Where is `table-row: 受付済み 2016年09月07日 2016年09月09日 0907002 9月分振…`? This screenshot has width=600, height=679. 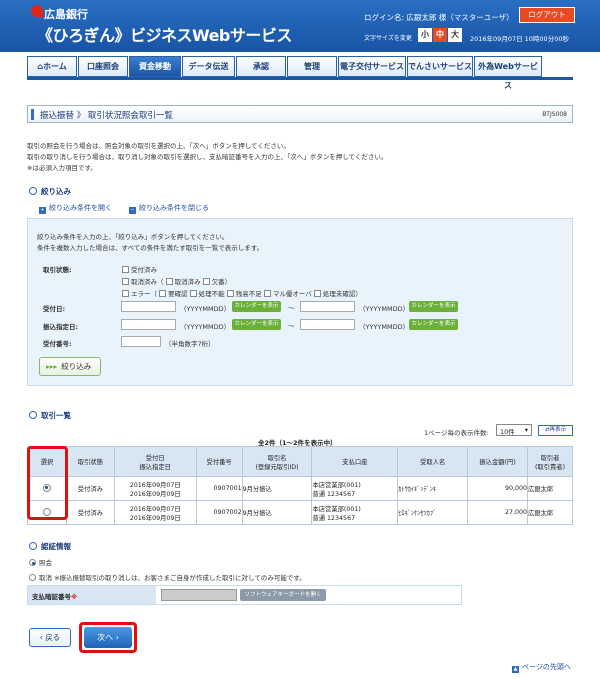 table-row: 受付済み 2016年09月07日 2016年09月09日 0907002 9月分振… is located at coordinates (300, 512).